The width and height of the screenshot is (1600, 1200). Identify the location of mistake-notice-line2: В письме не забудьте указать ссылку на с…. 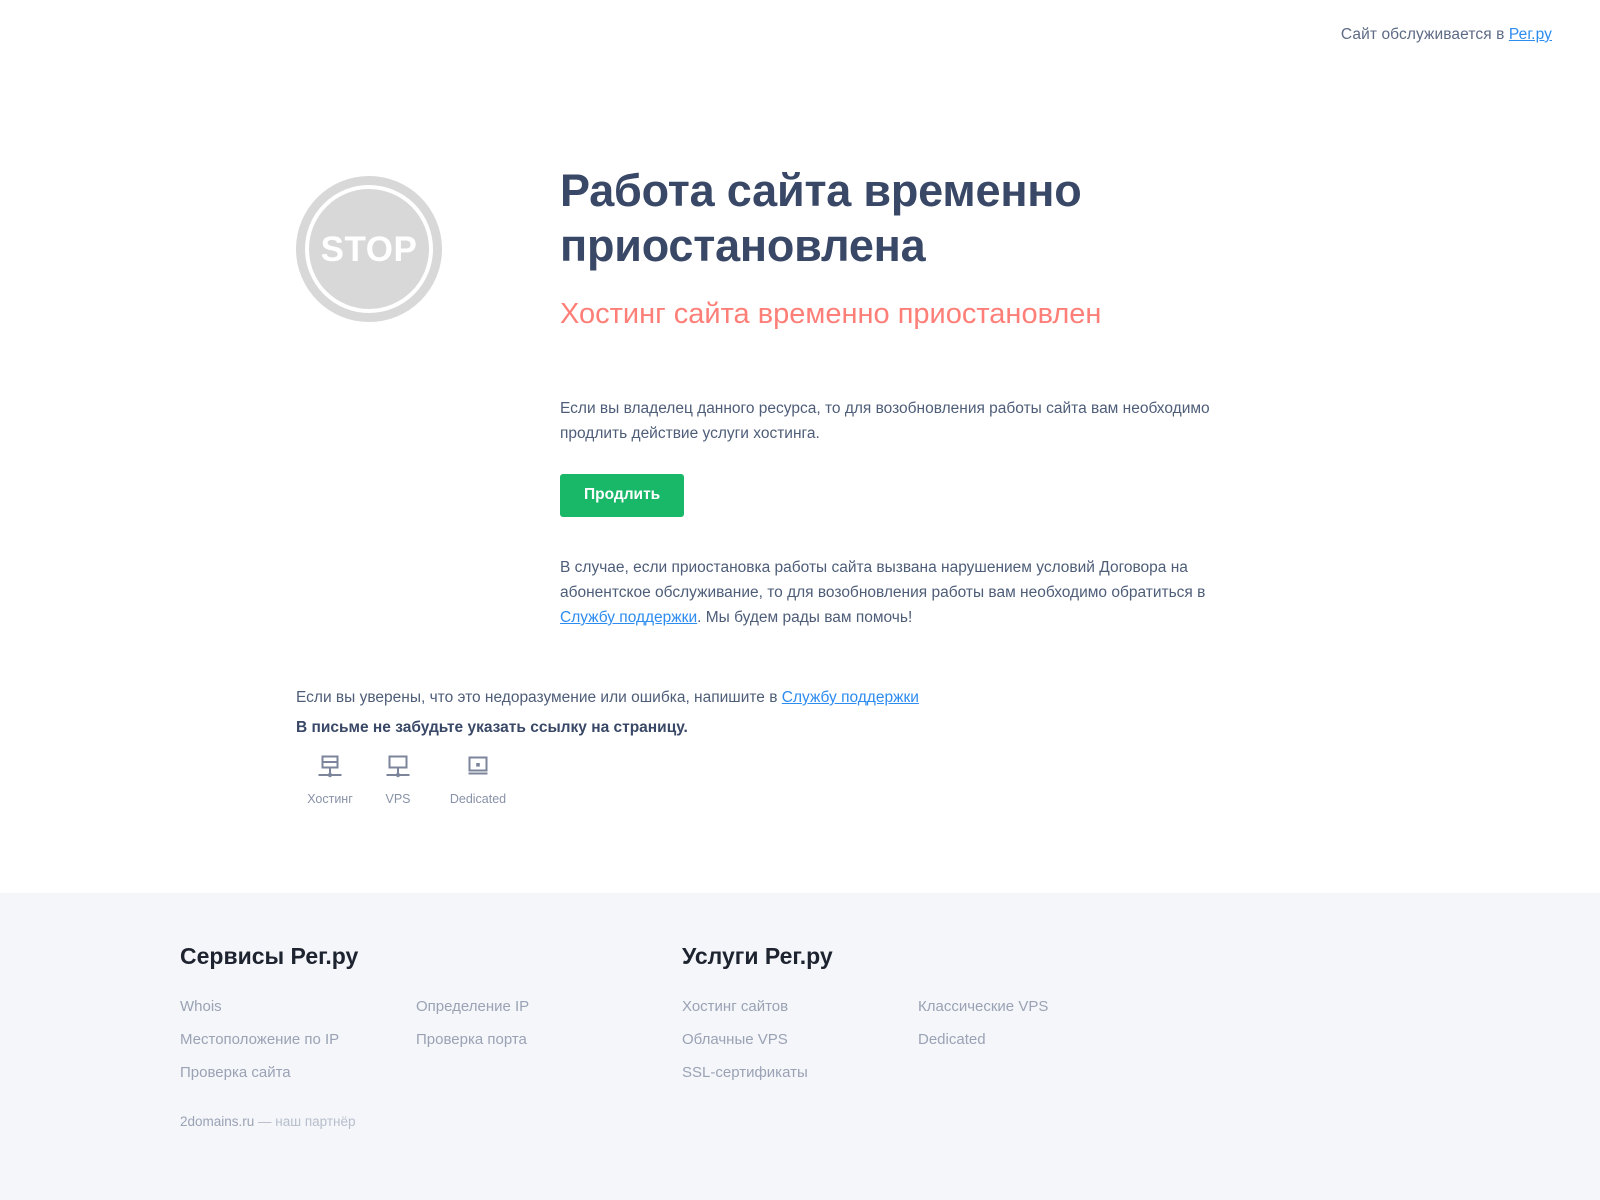
(492, 728).